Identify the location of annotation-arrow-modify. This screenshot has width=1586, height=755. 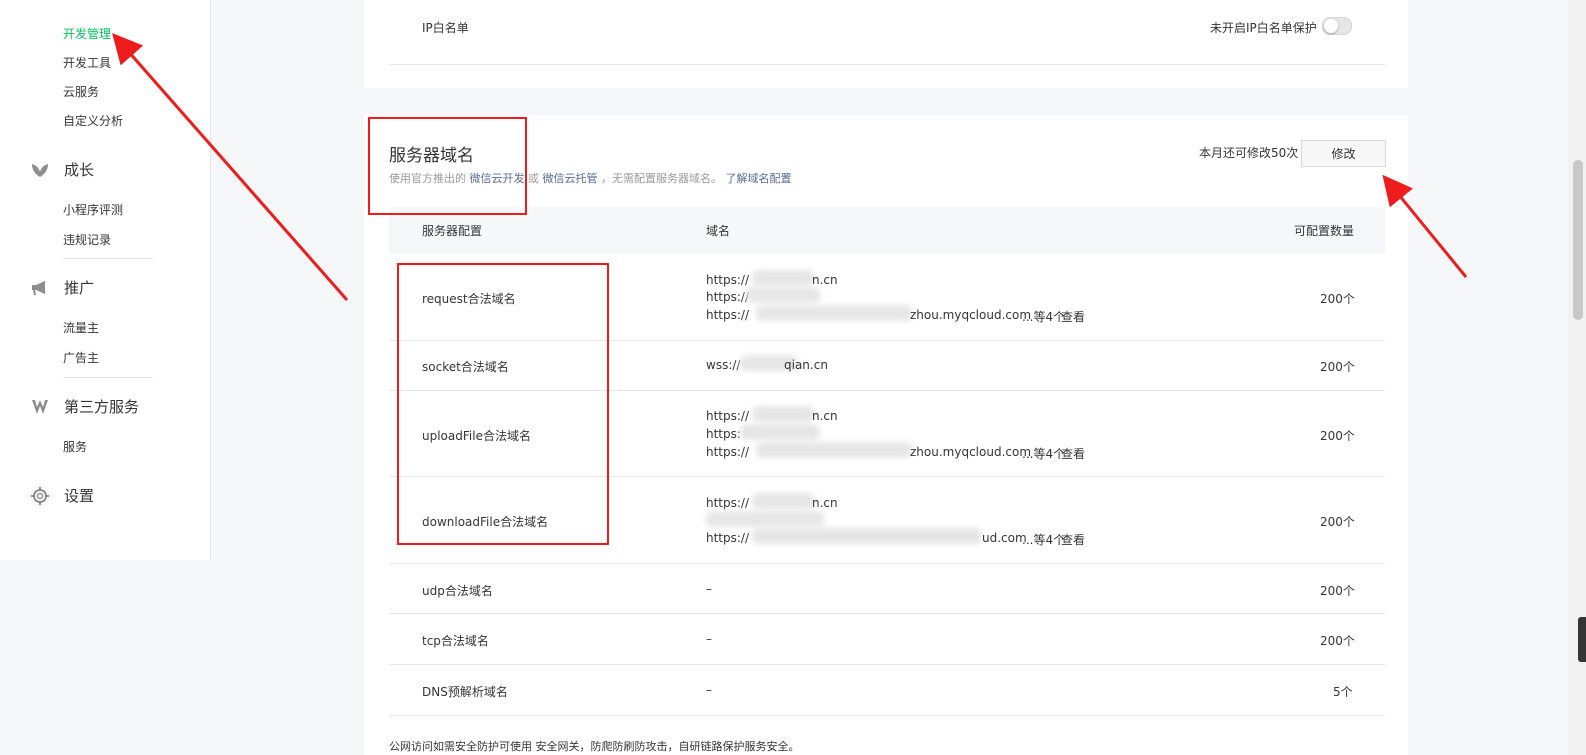
(1425, 226).